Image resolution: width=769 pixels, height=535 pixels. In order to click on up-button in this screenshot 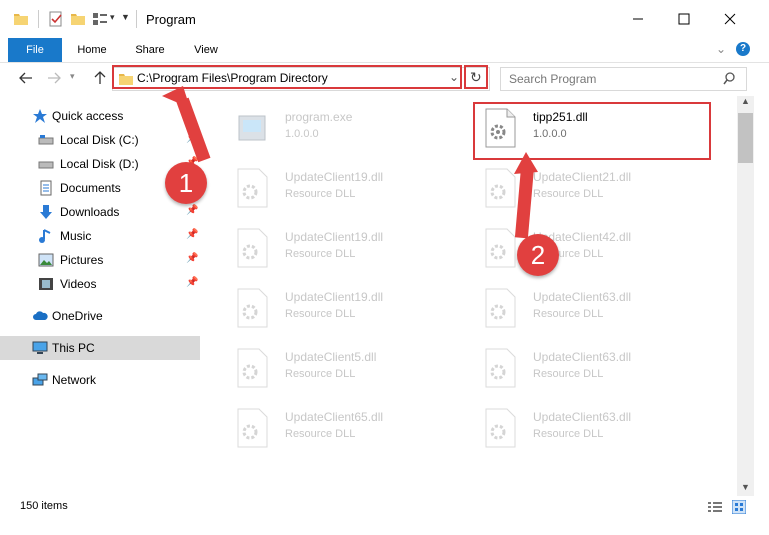, I will do `click(100, 78)`.